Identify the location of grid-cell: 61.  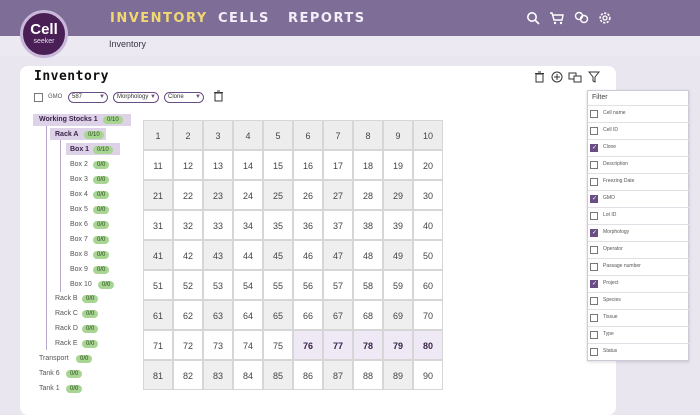
(158, 315).